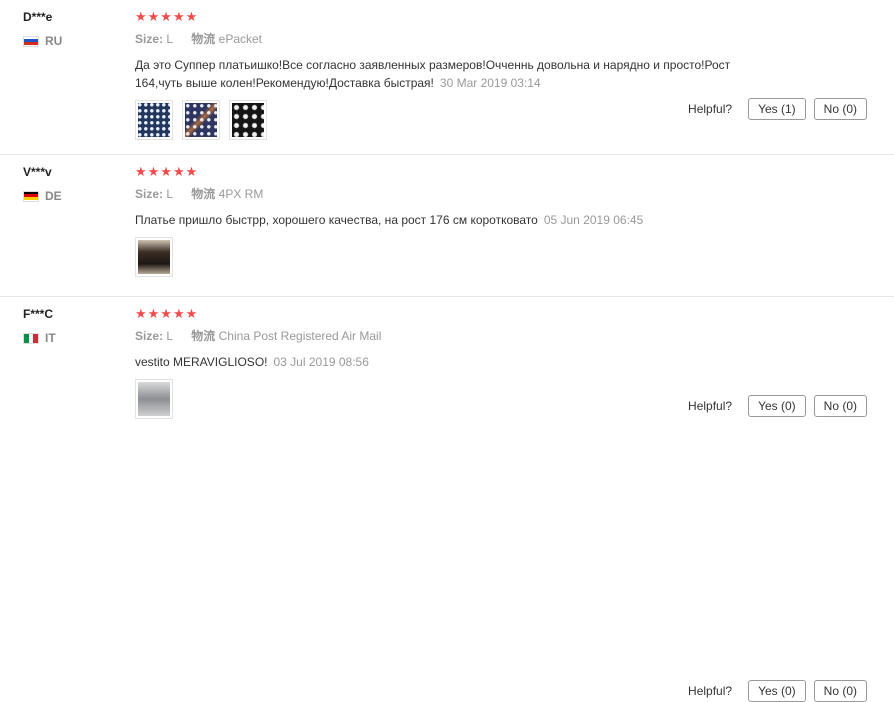  What do you see at coordinates (201, 362) in the screenshot?
I see `review-text: vestito MERAVIGLIOSO!` at bounding box center [201, 362].